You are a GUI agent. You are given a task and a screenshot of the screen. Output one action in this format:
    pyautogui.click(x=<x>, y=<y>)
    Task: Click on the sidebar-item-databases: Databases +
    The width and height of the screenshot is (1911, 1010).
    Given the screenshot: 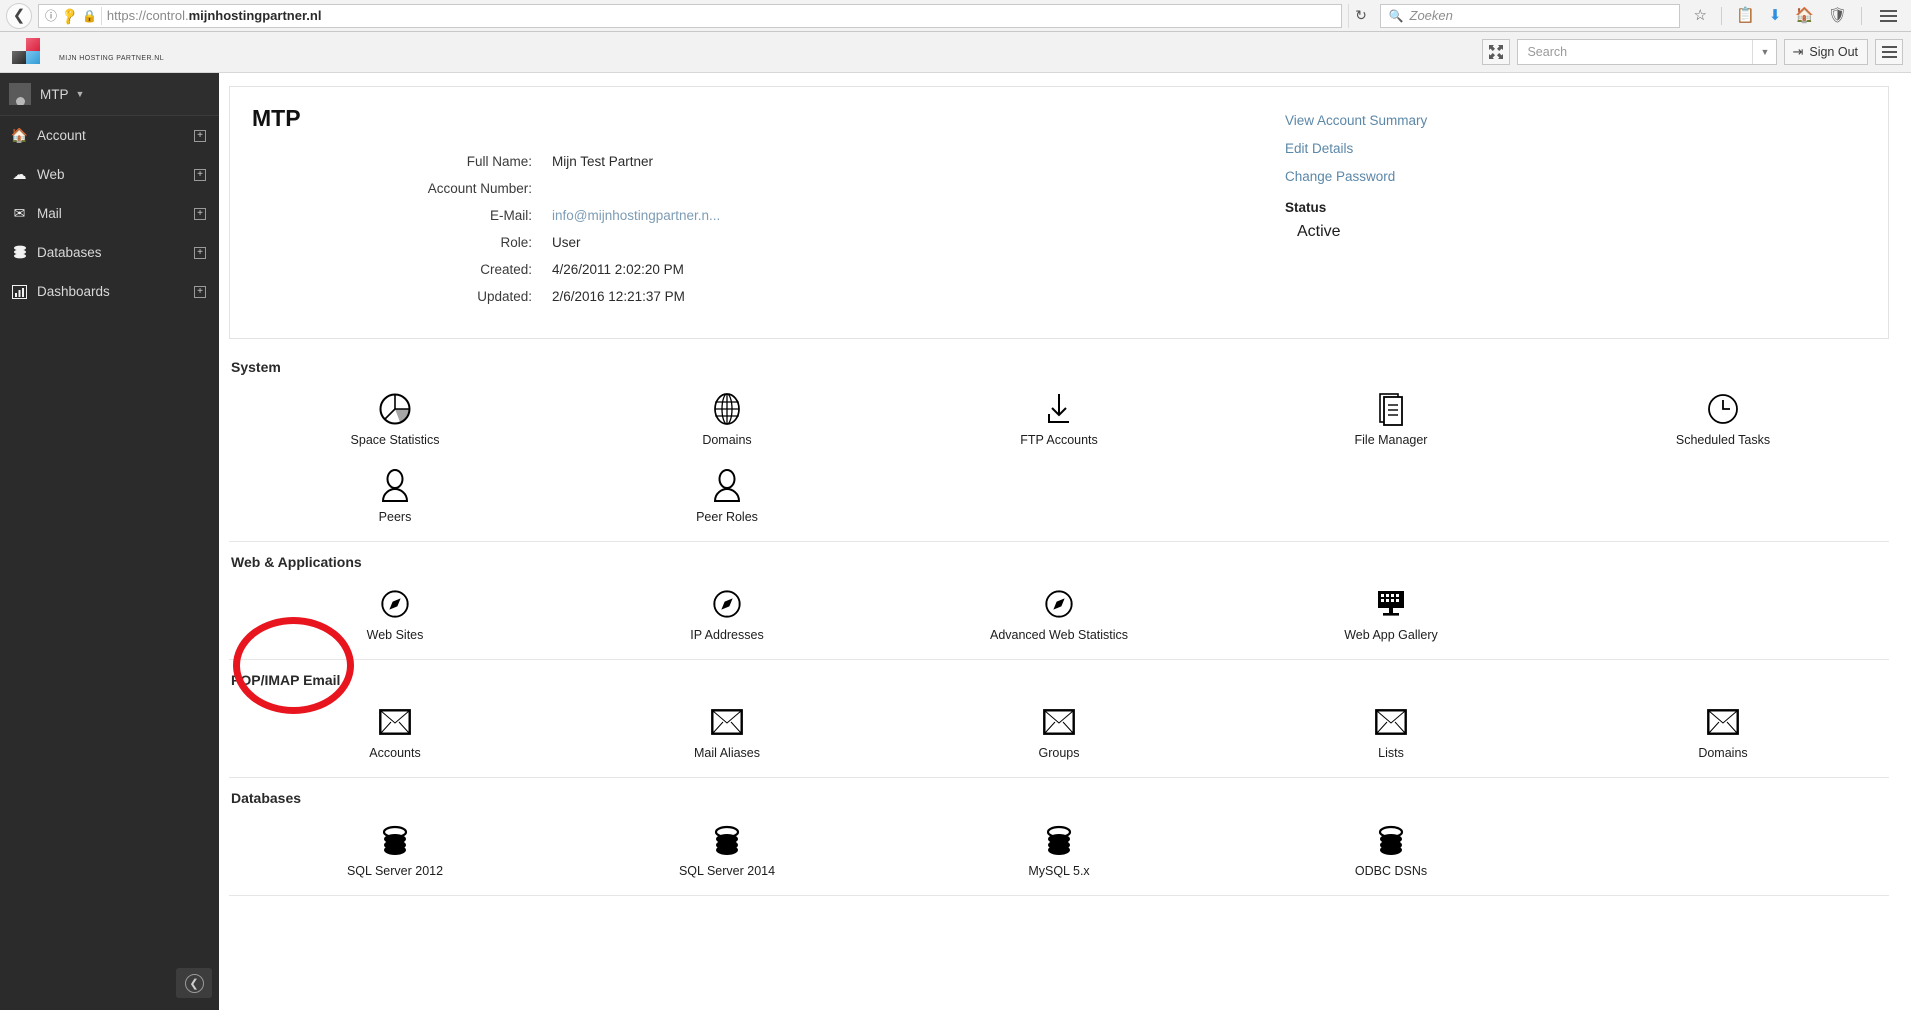 What is the action you would take?
    pyautogui.click(x=109, y=252)
    